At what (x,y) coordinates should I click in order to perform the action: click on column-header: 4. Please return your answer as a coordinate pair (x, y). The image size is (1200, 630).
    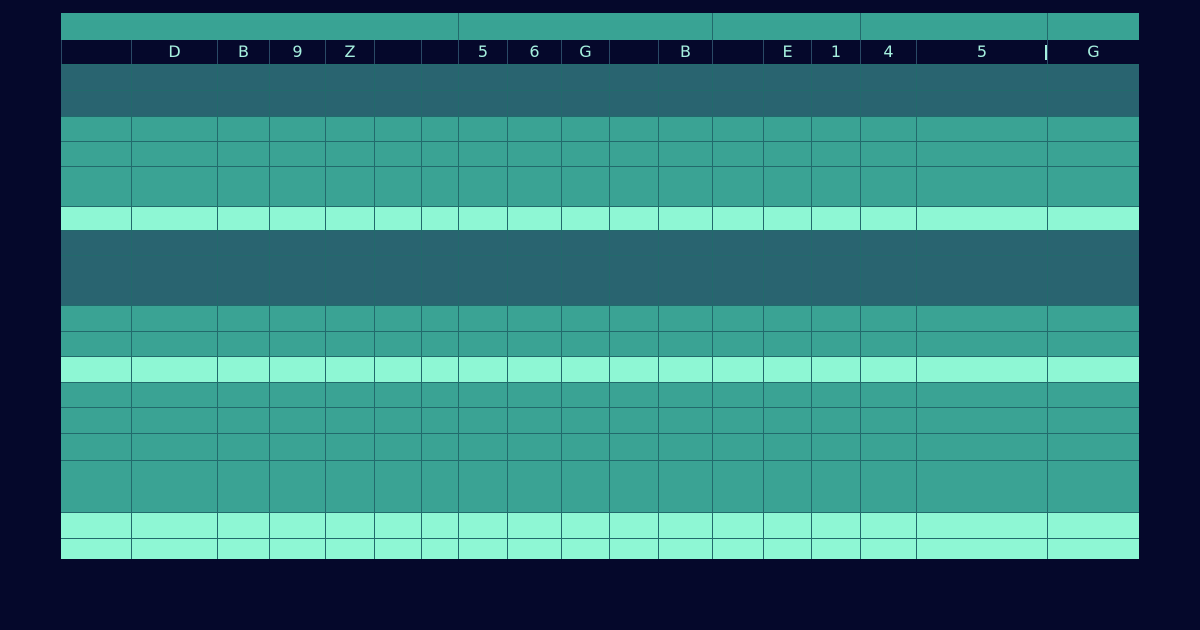
    Looking at the image, I should click on (888, 52).